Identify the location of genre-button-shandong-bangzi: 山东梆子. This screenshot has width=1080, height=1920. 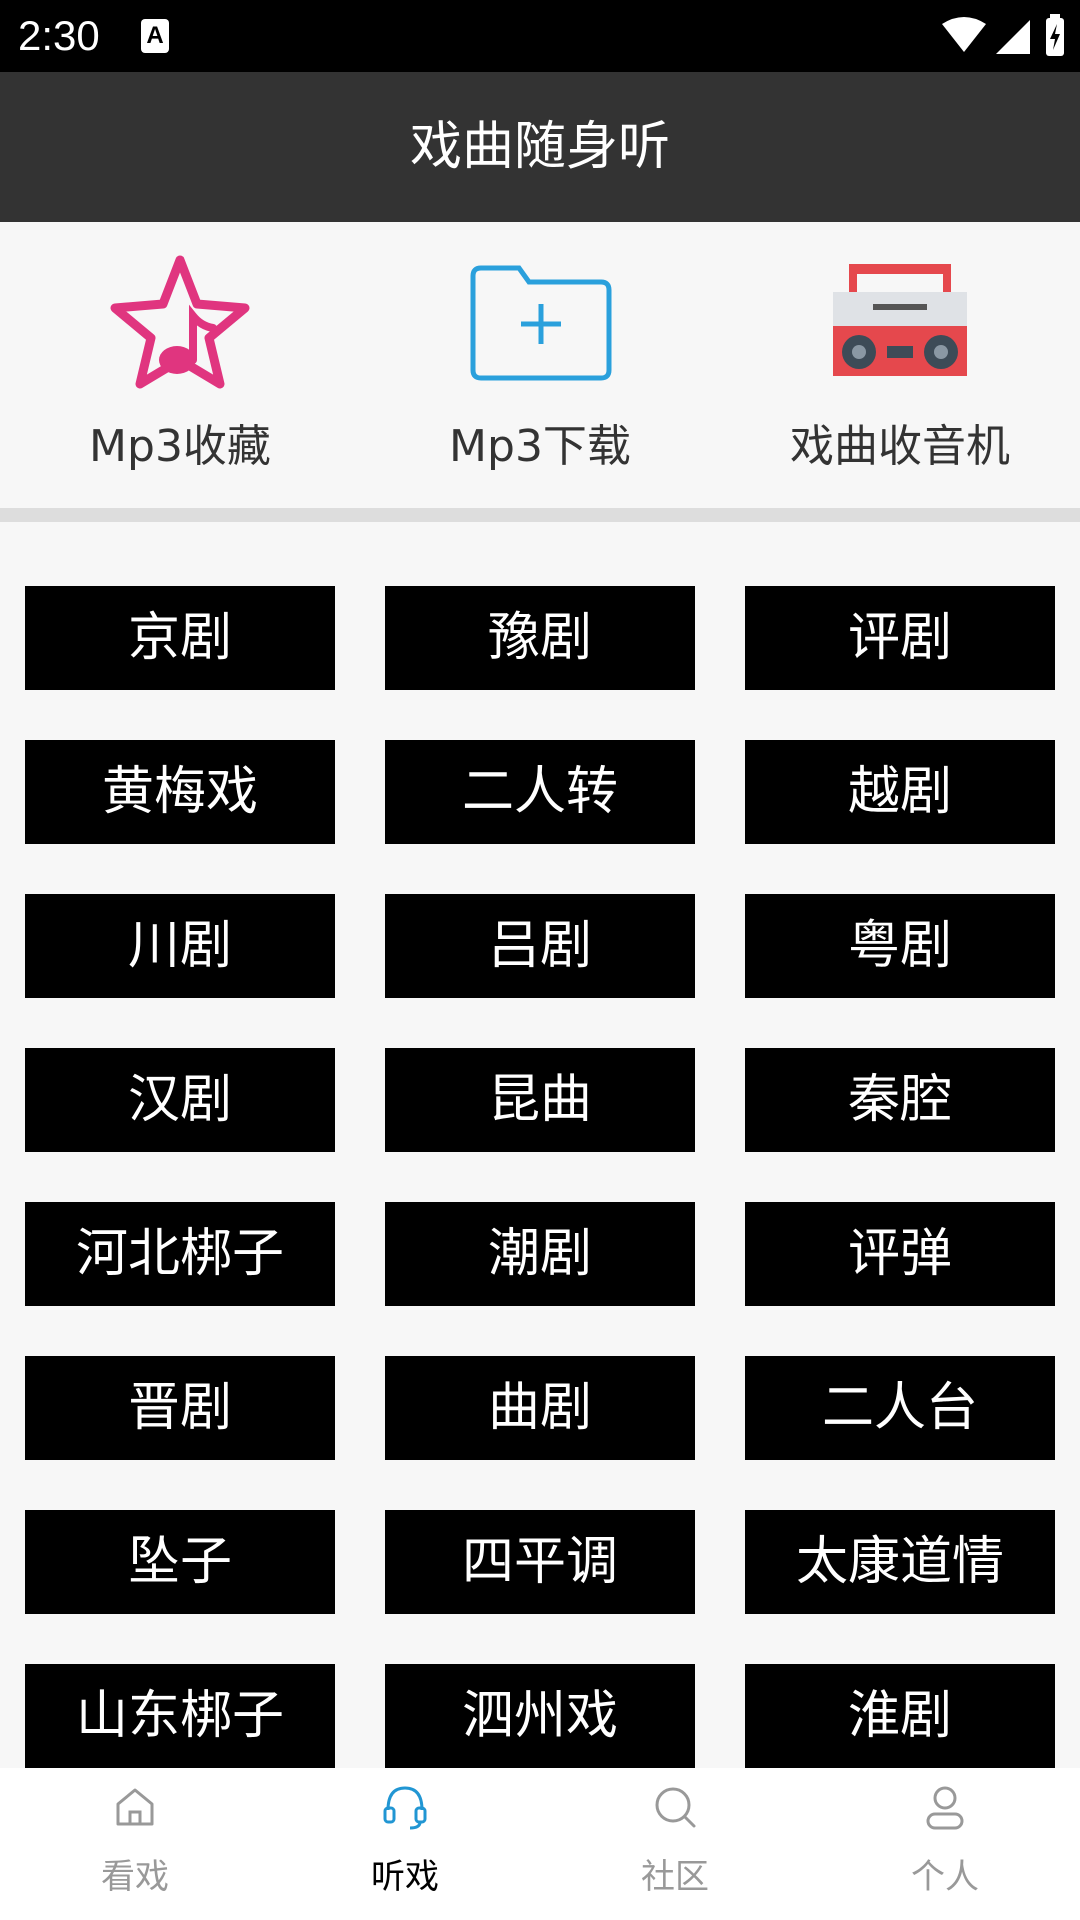
(180, 1716).